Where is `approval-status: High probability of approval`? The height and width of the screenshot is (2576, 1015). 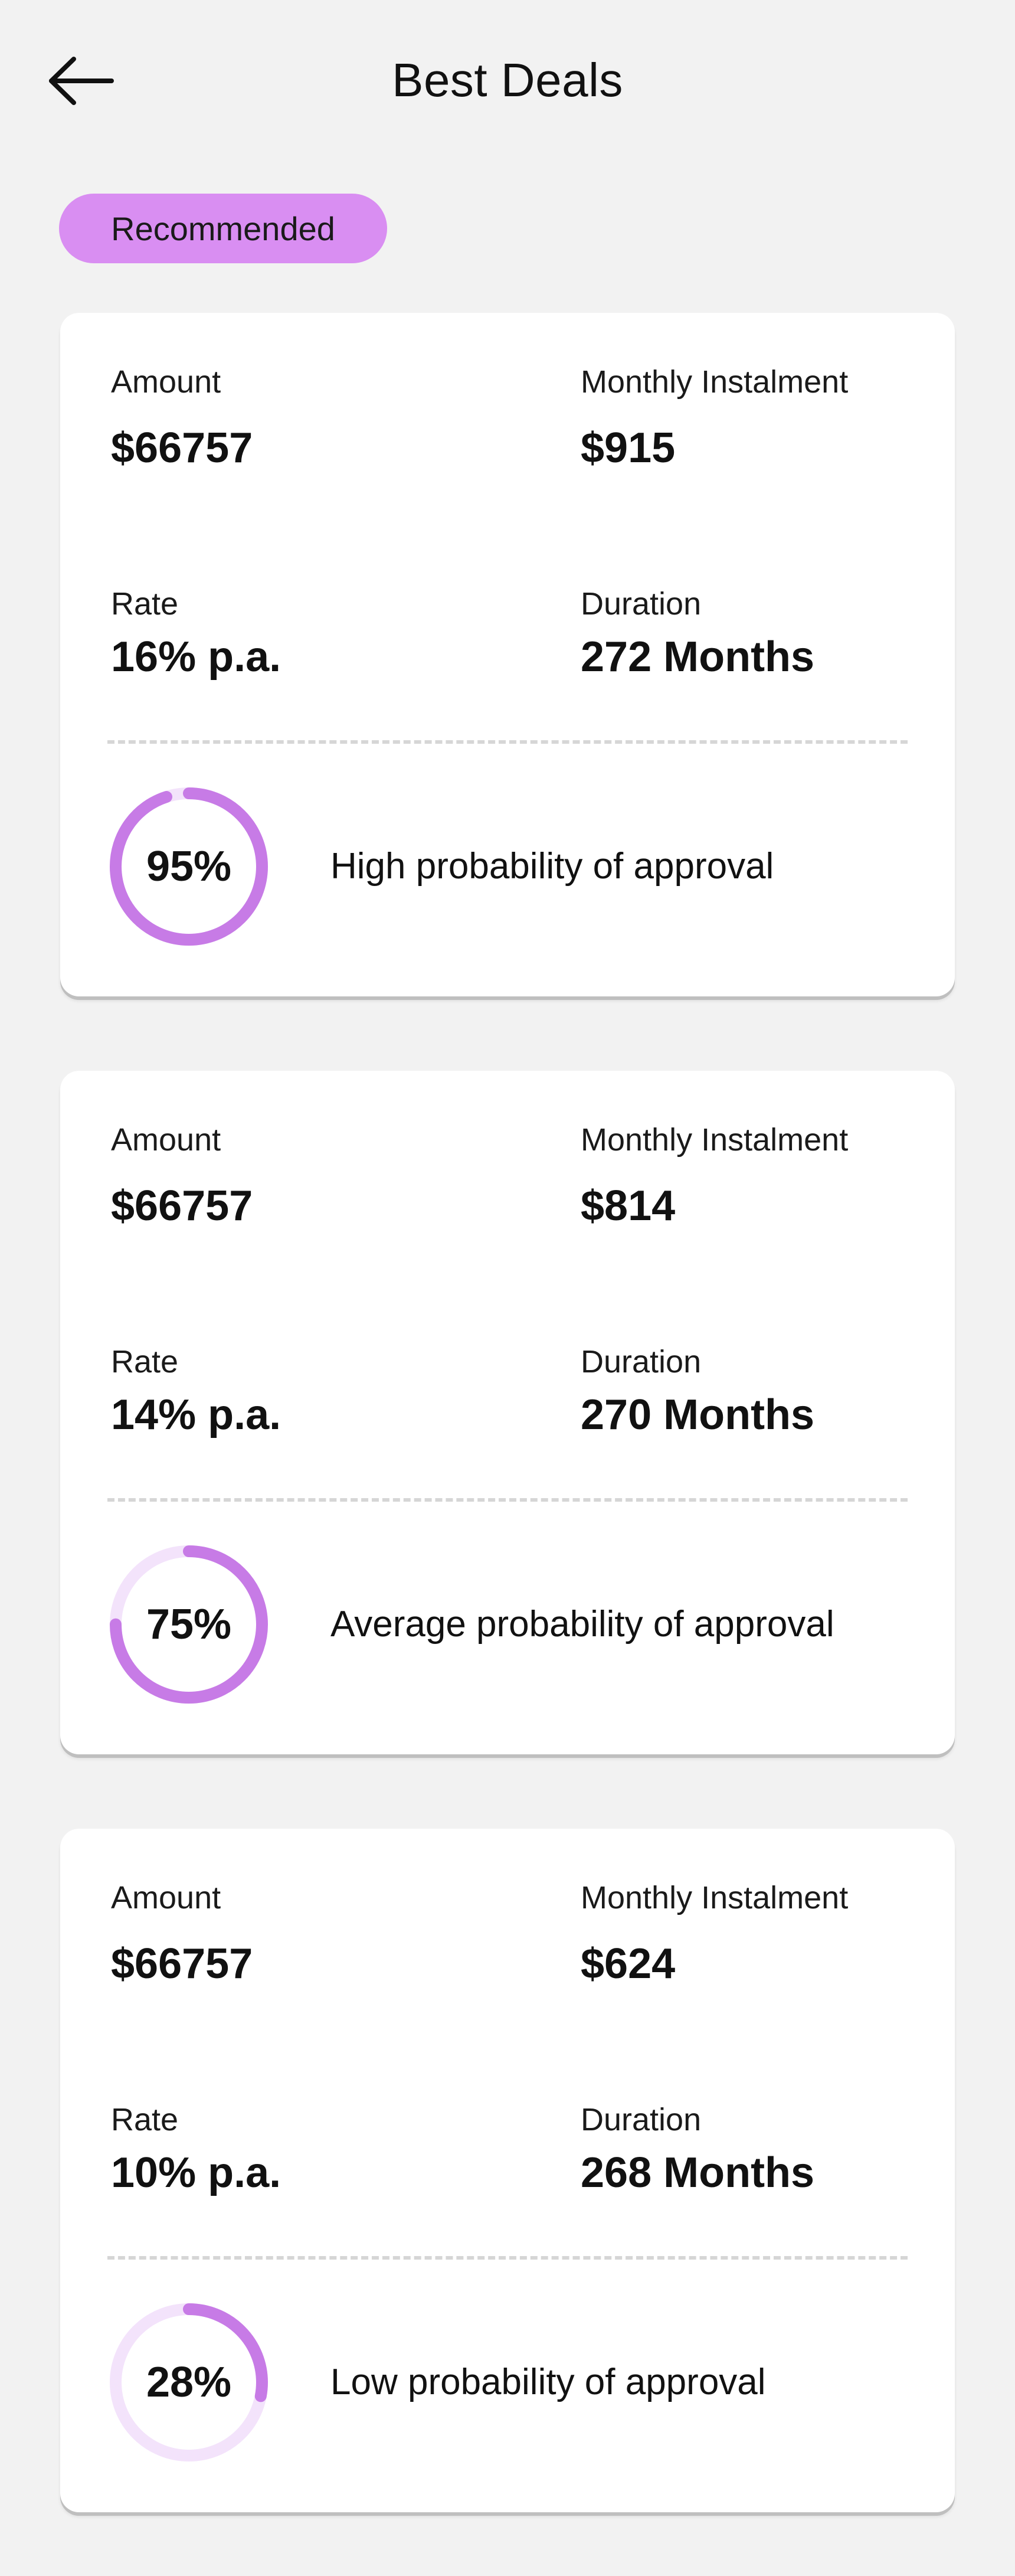 approval-status: High probability of approval is located at coordinates (552, 866).